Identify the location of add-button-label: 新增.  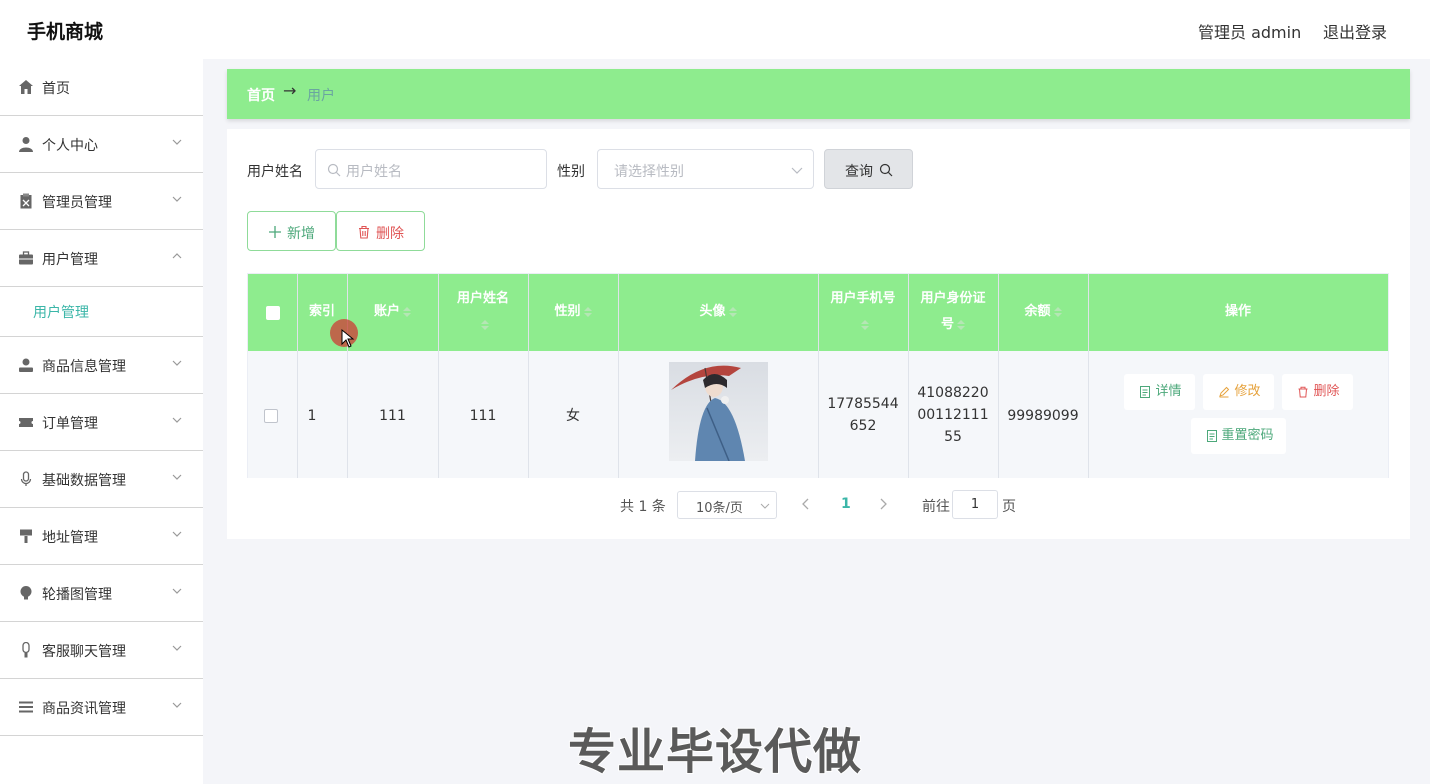
(301, 234).